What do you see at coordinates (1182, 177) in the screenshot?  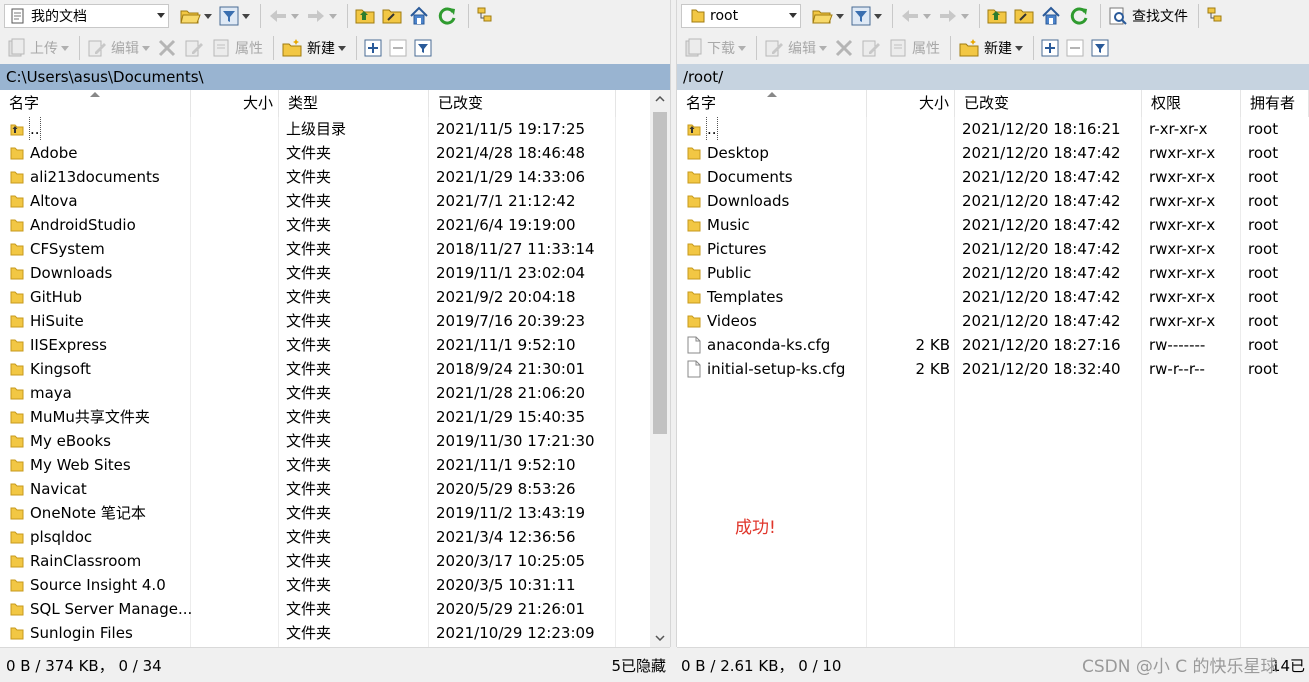 I see `row-permissions-cell: rwxr-xr-x` at bounding box center [1182, 177].